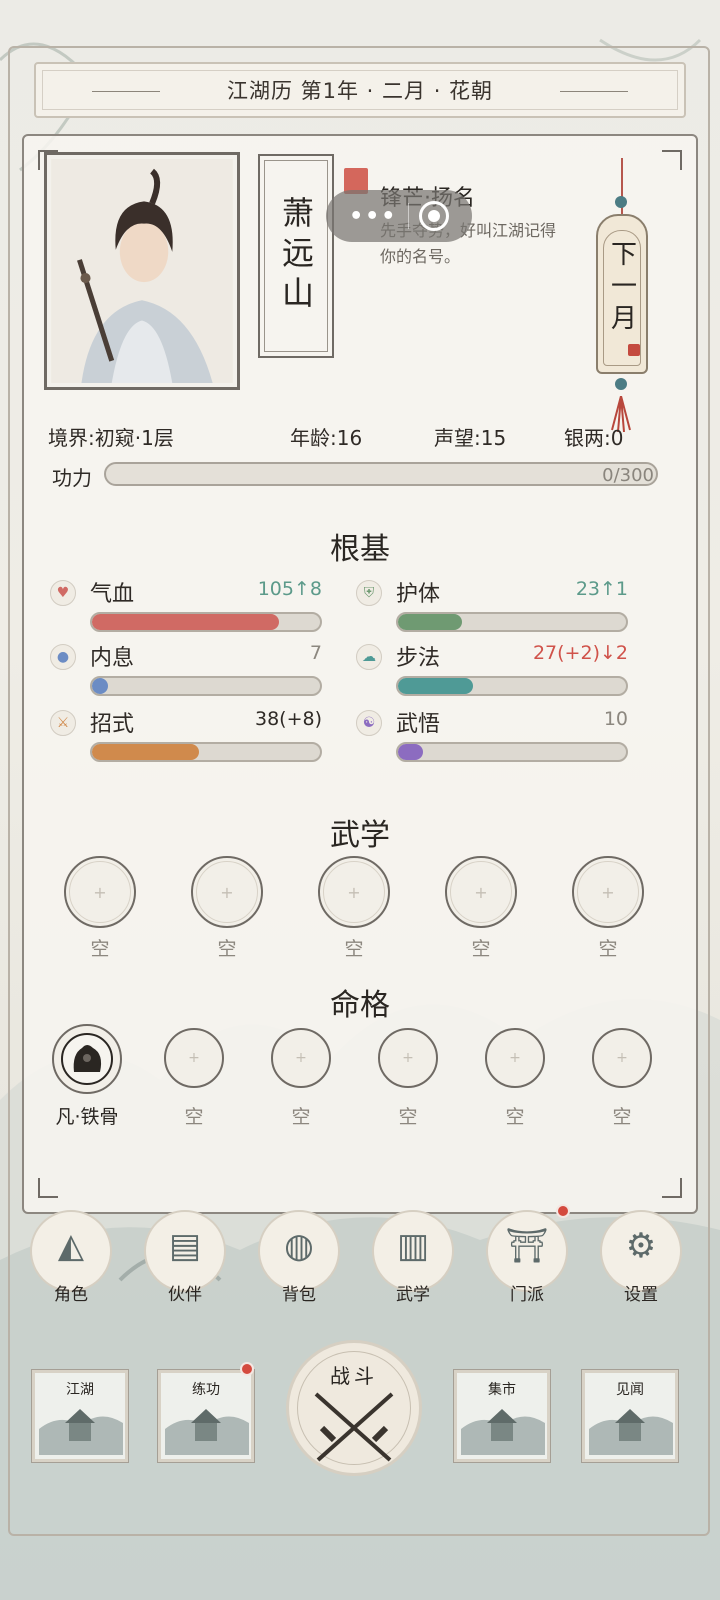  Describe the element at coordinates (381, 474) in the screenshot. I see `power-progress-bar: 0/300` at that location.